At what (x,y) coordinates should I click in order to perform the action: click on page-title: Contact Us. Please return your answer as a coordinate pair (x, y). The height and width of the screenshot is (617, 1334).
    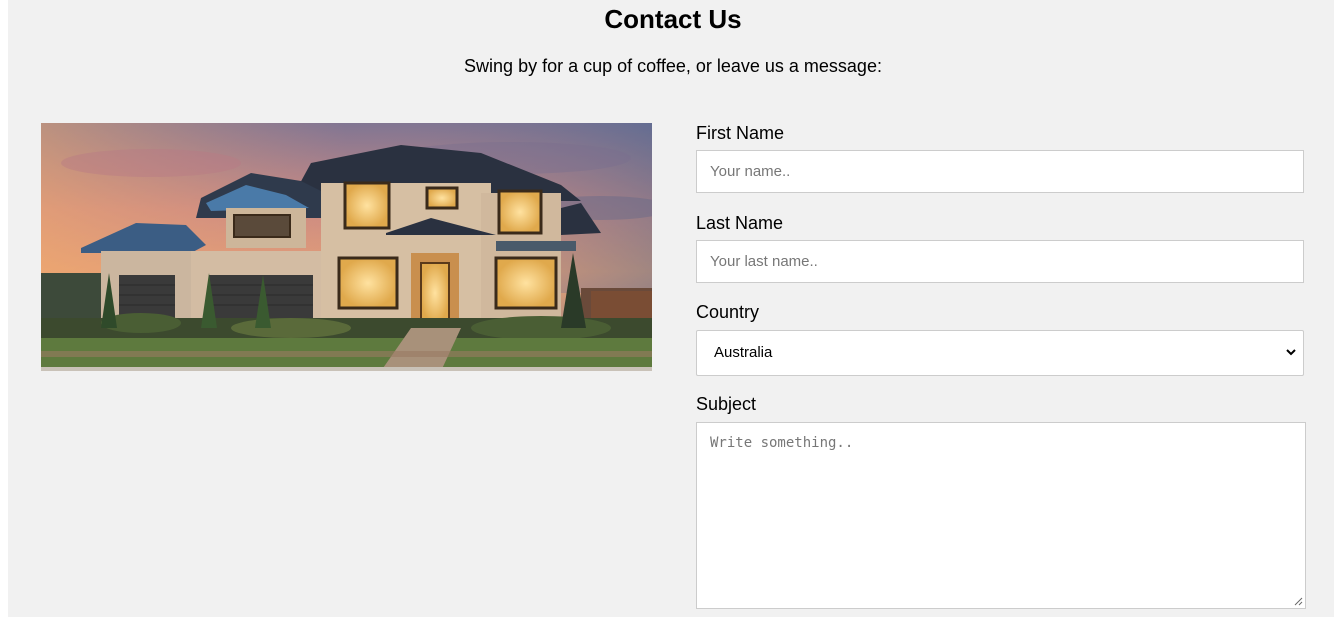
    Looking at the image, I should click on (673, 19).